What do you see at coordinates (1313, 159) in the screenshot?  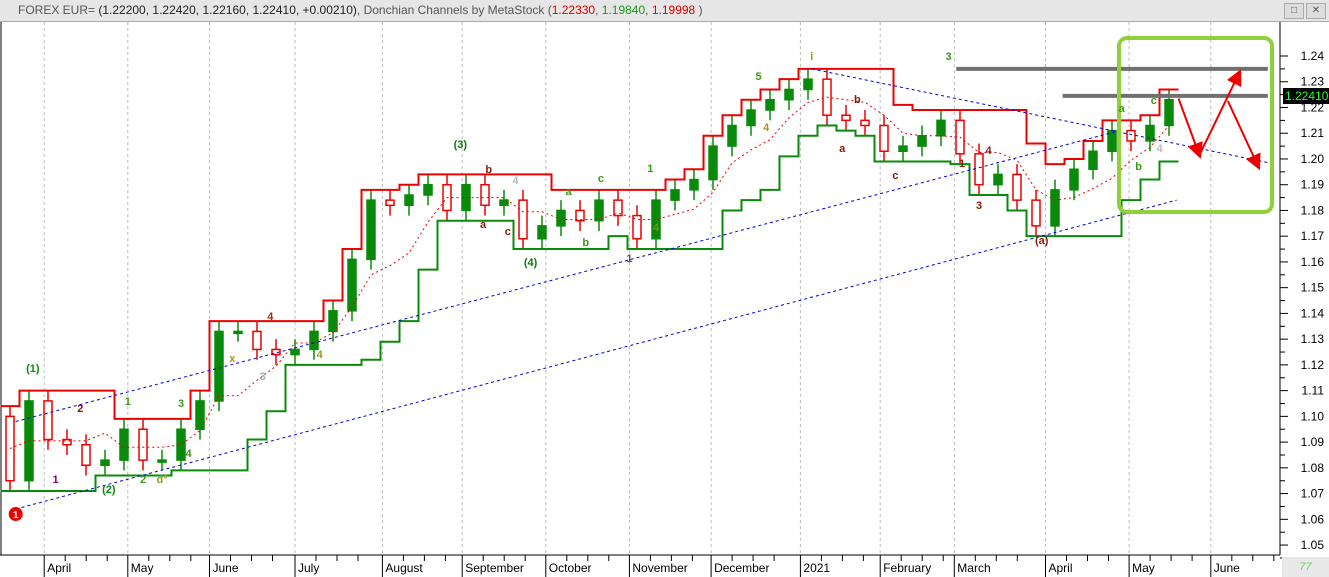 I see `y-tick-label: 1.20` at bounding box center [1313, 159].